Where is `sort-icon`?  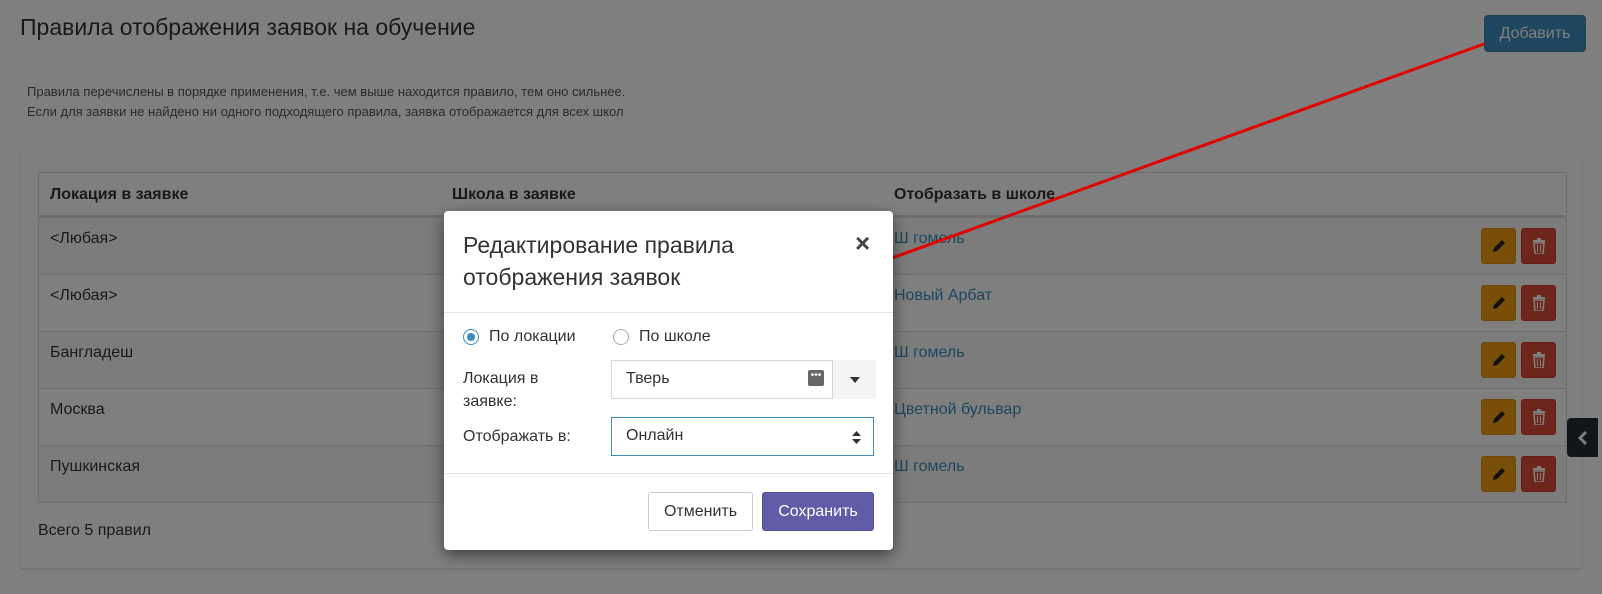 sort-icon is located at coordinates (856, 437).